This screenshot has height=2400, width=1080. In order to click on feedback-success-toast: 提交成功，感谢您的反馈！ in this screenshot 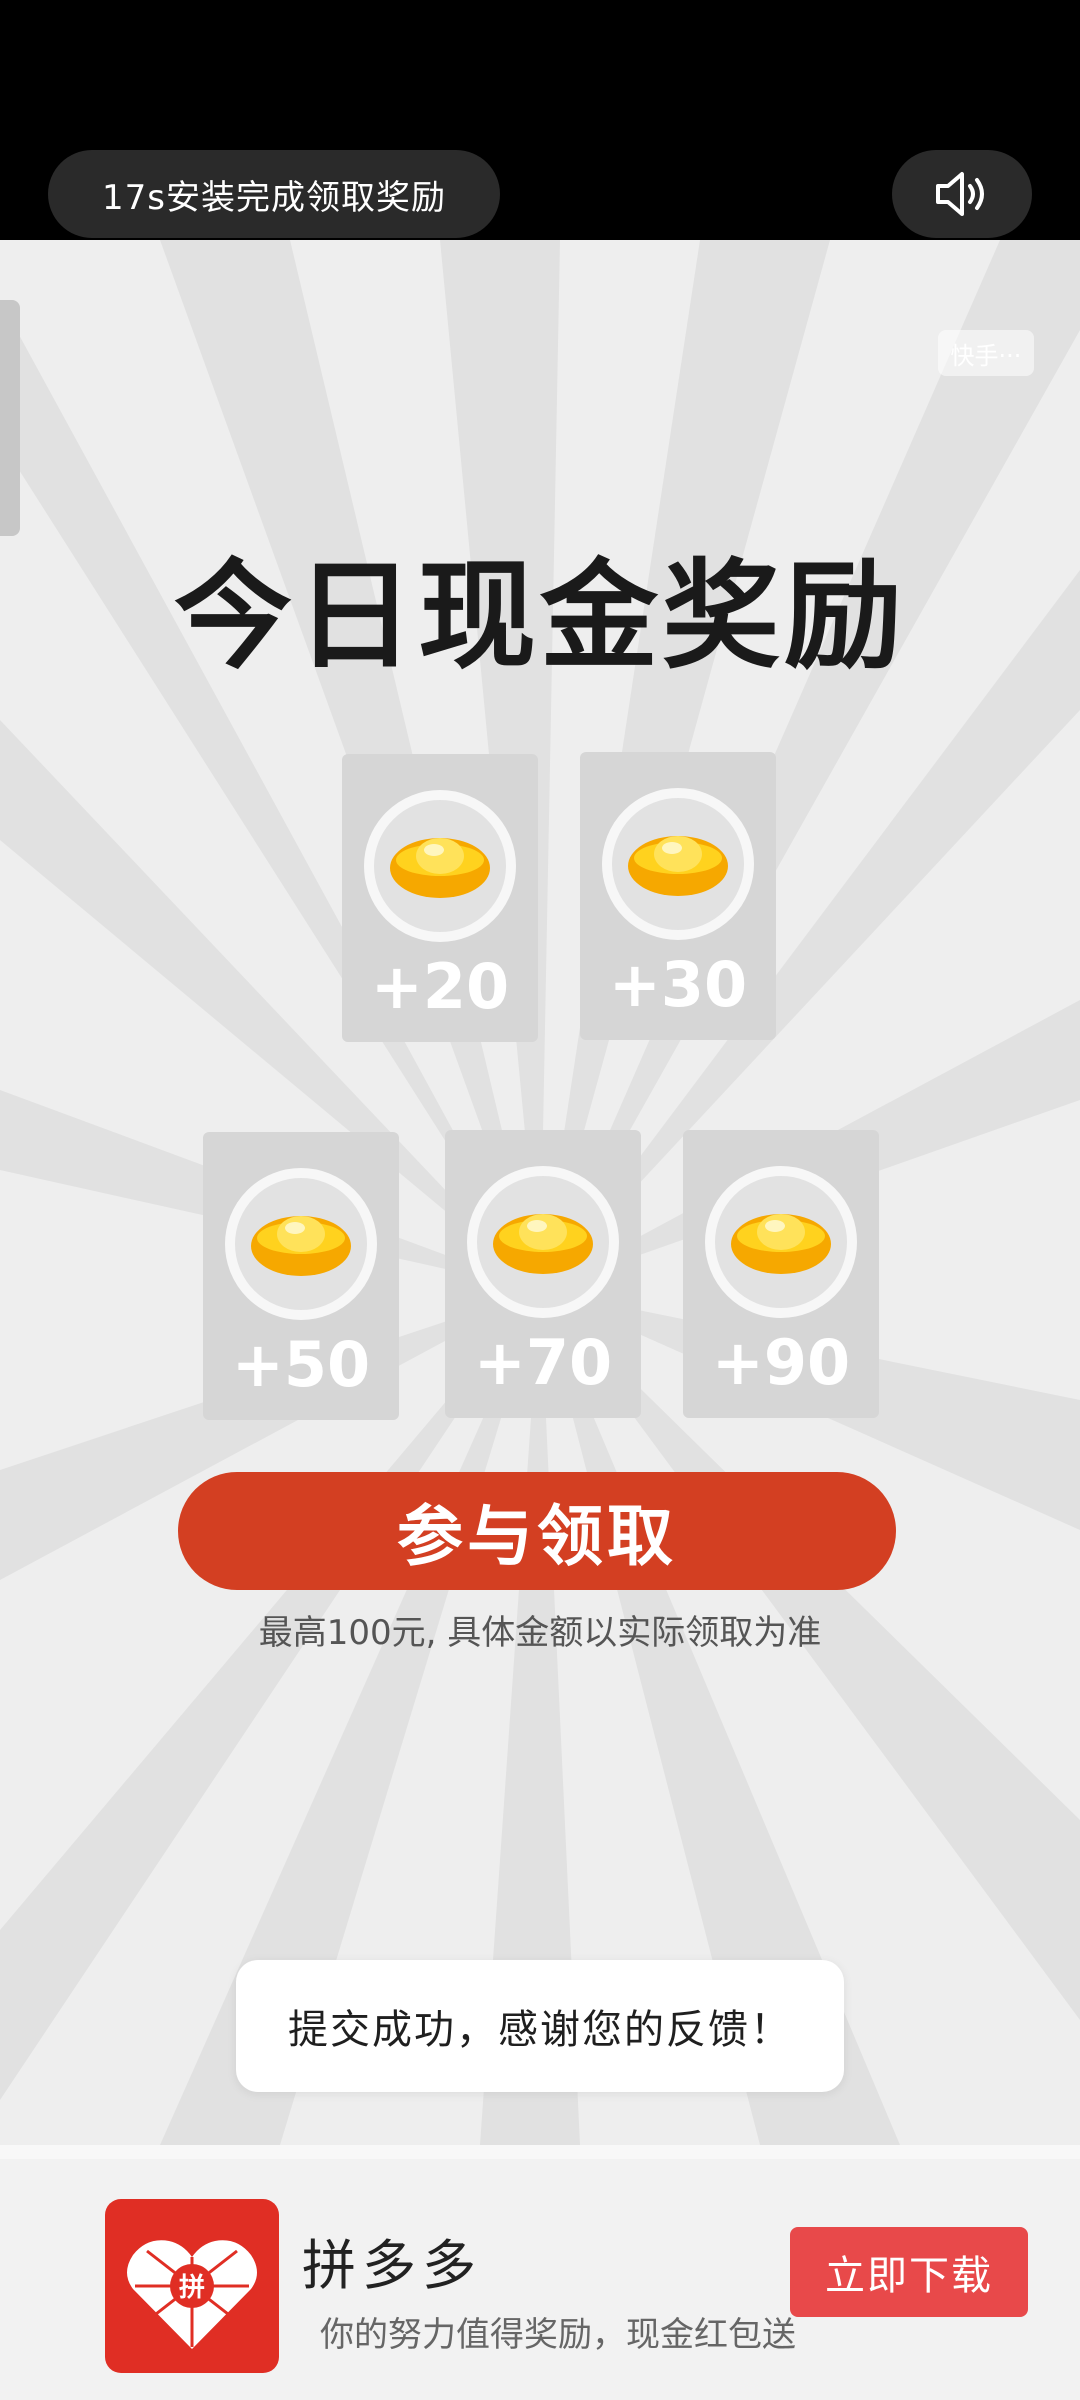, I will do `click(540, 2026)`.